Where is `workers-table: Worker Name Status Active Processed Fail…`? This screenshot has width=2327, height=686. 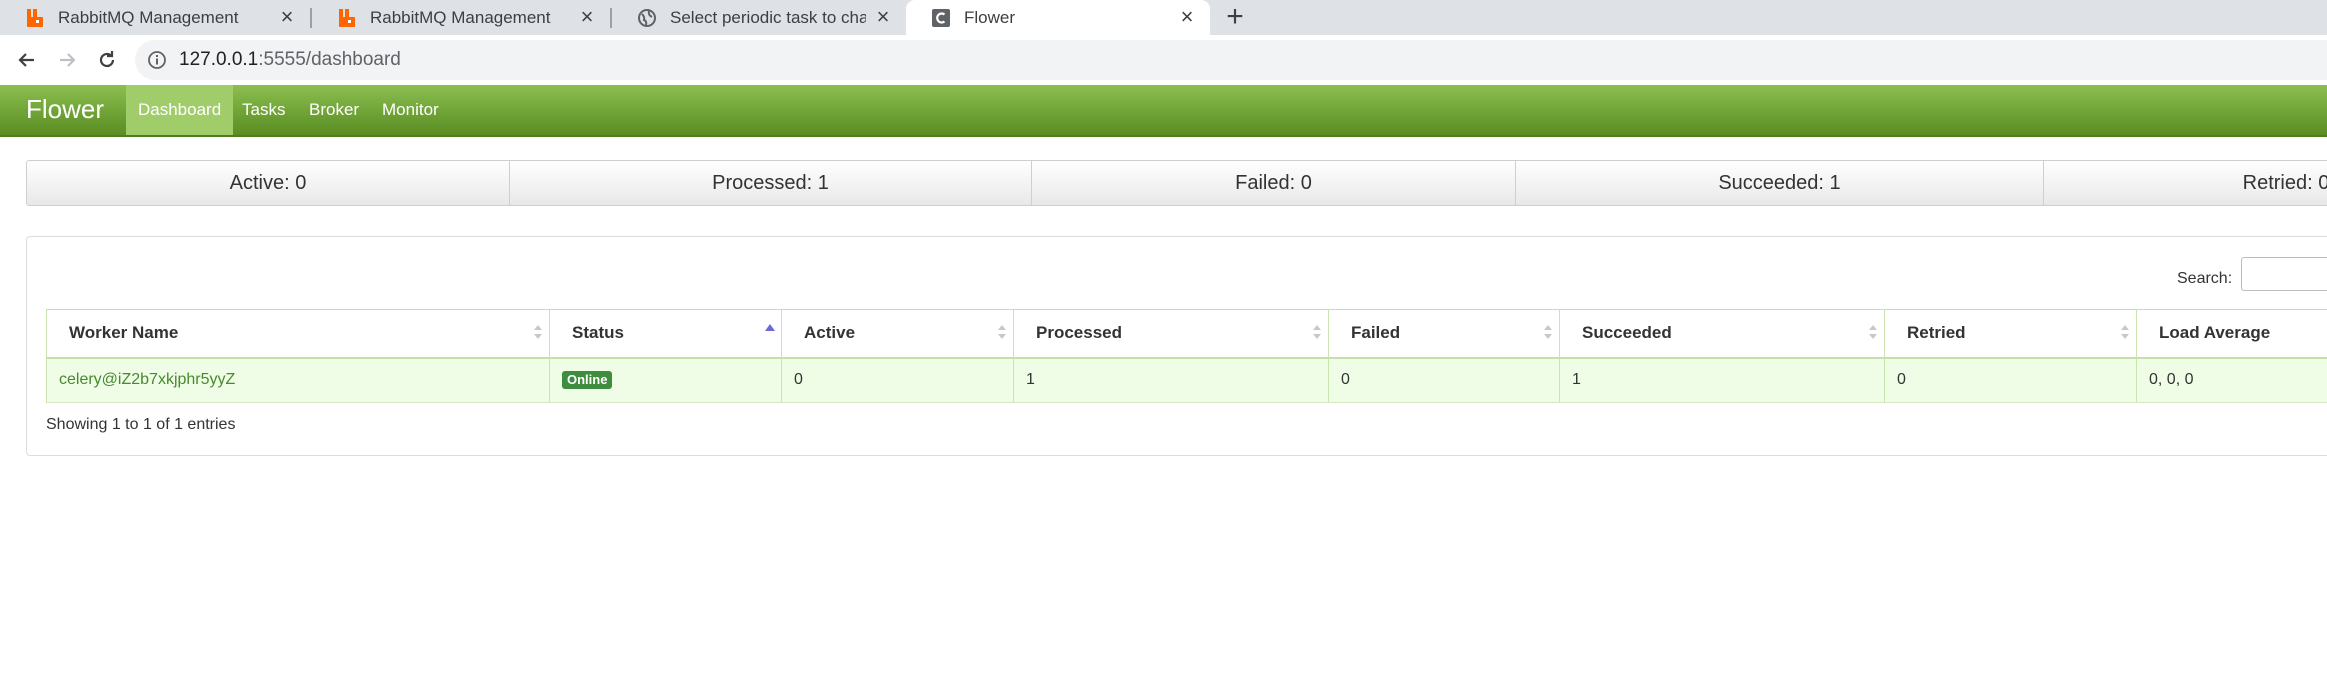 workers-table: Worker Name Status Active Processed Fail… is located at coordinates (1186, 356).